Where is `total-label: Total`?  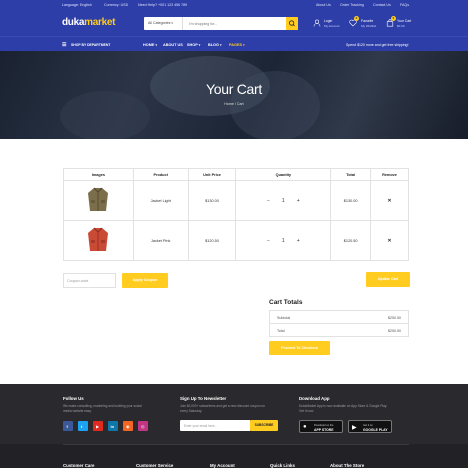 total-label: Total is located at coordinates (281, 331).